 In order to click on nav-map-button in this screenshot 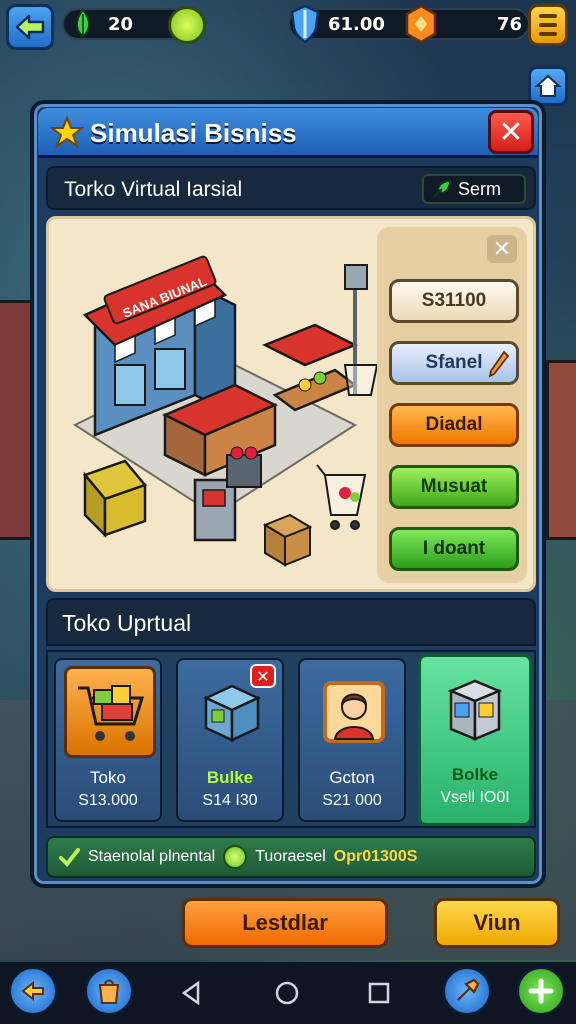, I will do `click(33, 991)`.